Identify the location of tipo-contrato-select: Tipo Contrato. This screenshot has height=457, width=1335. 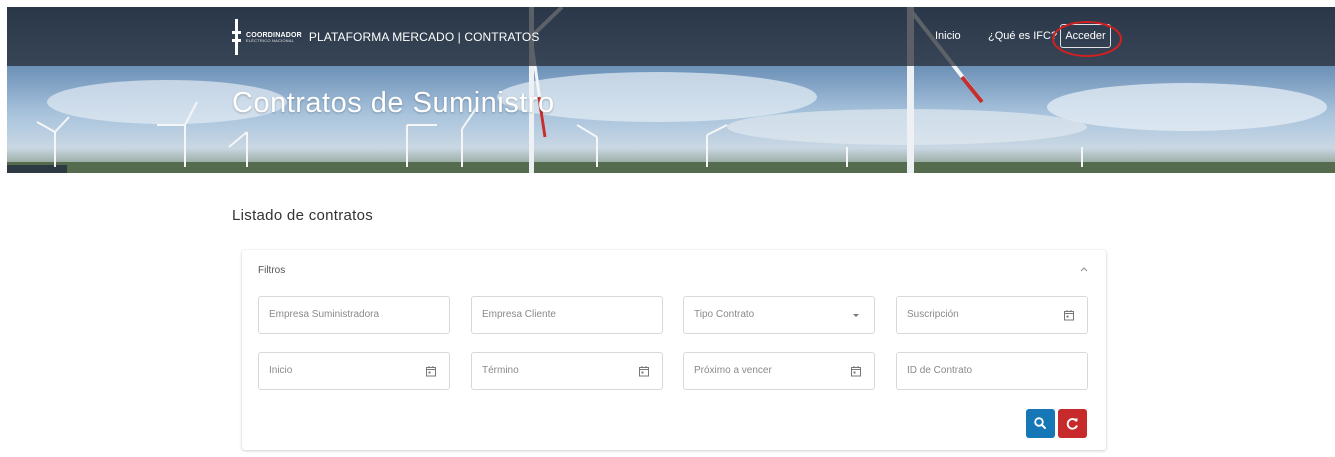
(779, 315).